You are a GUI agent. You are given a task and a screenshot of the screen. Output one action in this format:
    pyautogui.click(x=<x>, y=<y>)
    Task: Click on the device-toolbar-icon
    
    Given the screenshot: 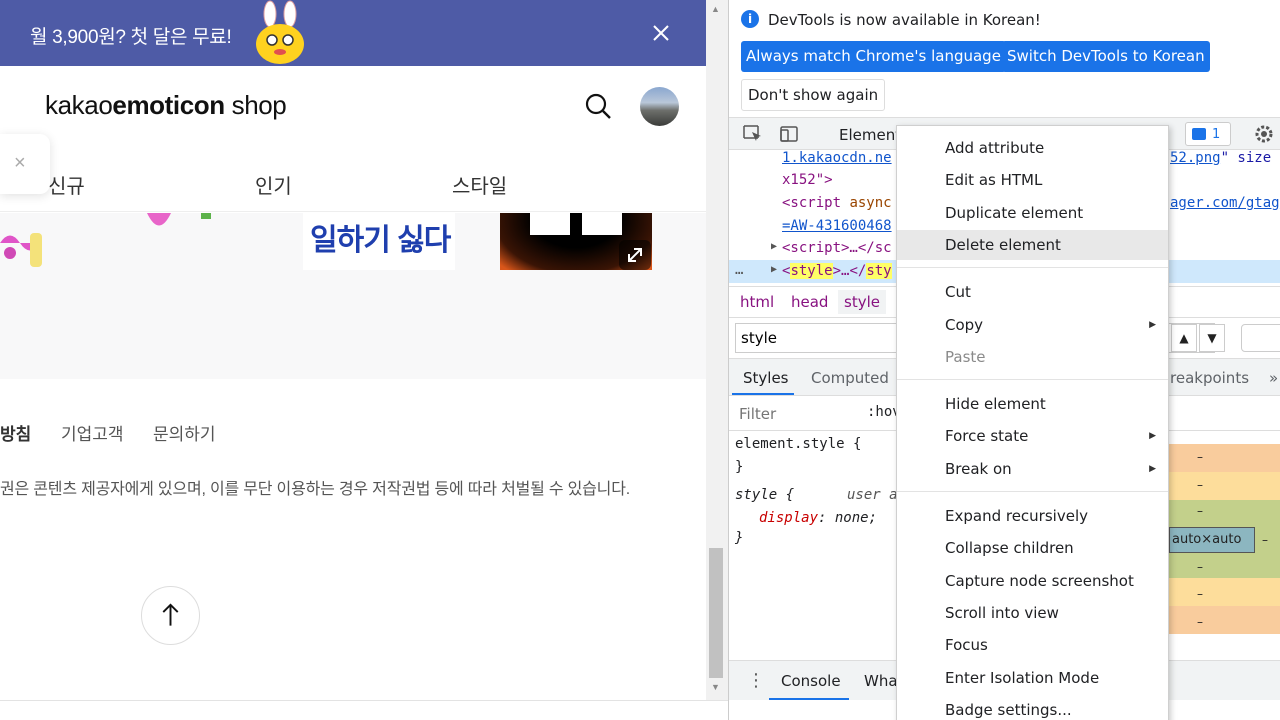 What is the action you would take?
    pyautogui.click(x=789, y=134)
    